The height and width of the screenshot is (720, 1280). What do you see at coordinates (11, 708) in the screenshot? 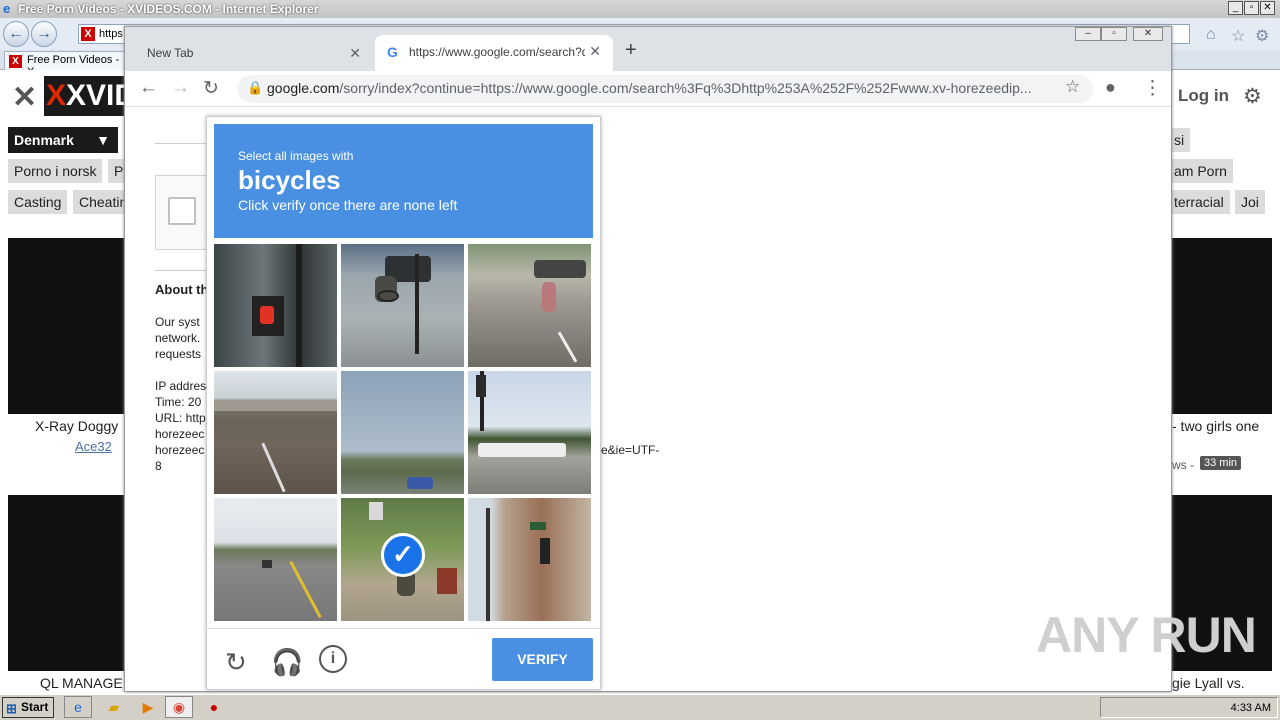
I see `windows-flag-icon: ⊞` at bounding box center [11, 708].